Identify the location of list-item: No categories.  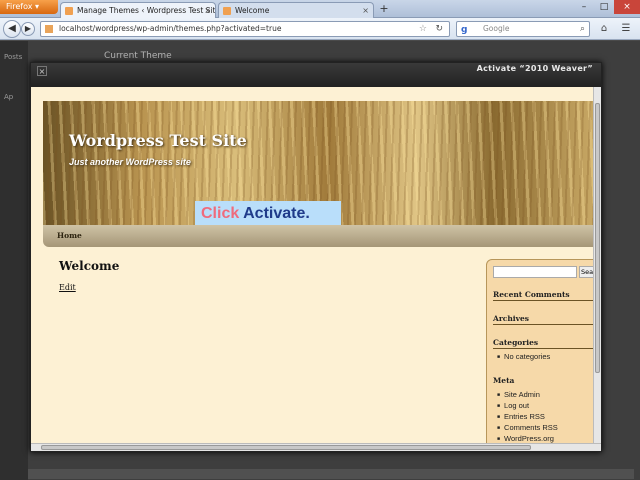
(523, 356).